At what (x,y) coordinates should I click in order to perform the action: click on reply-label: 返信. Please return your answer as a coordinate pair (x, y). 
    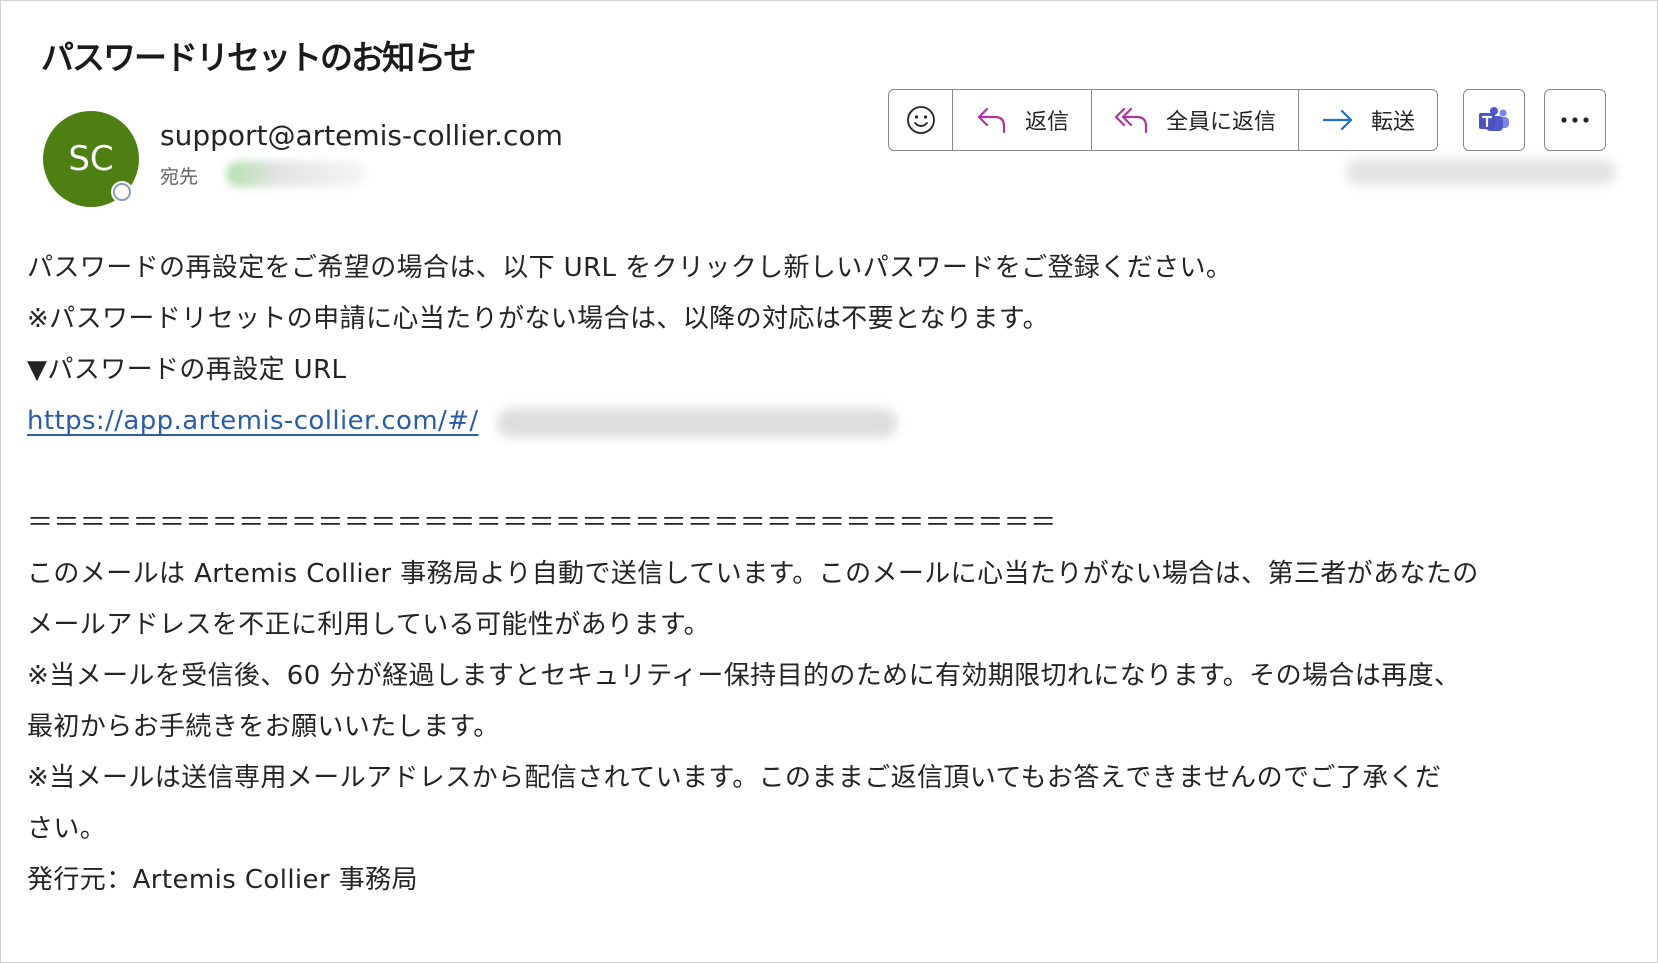
    Looking at the image, I should click on (1047, 122).